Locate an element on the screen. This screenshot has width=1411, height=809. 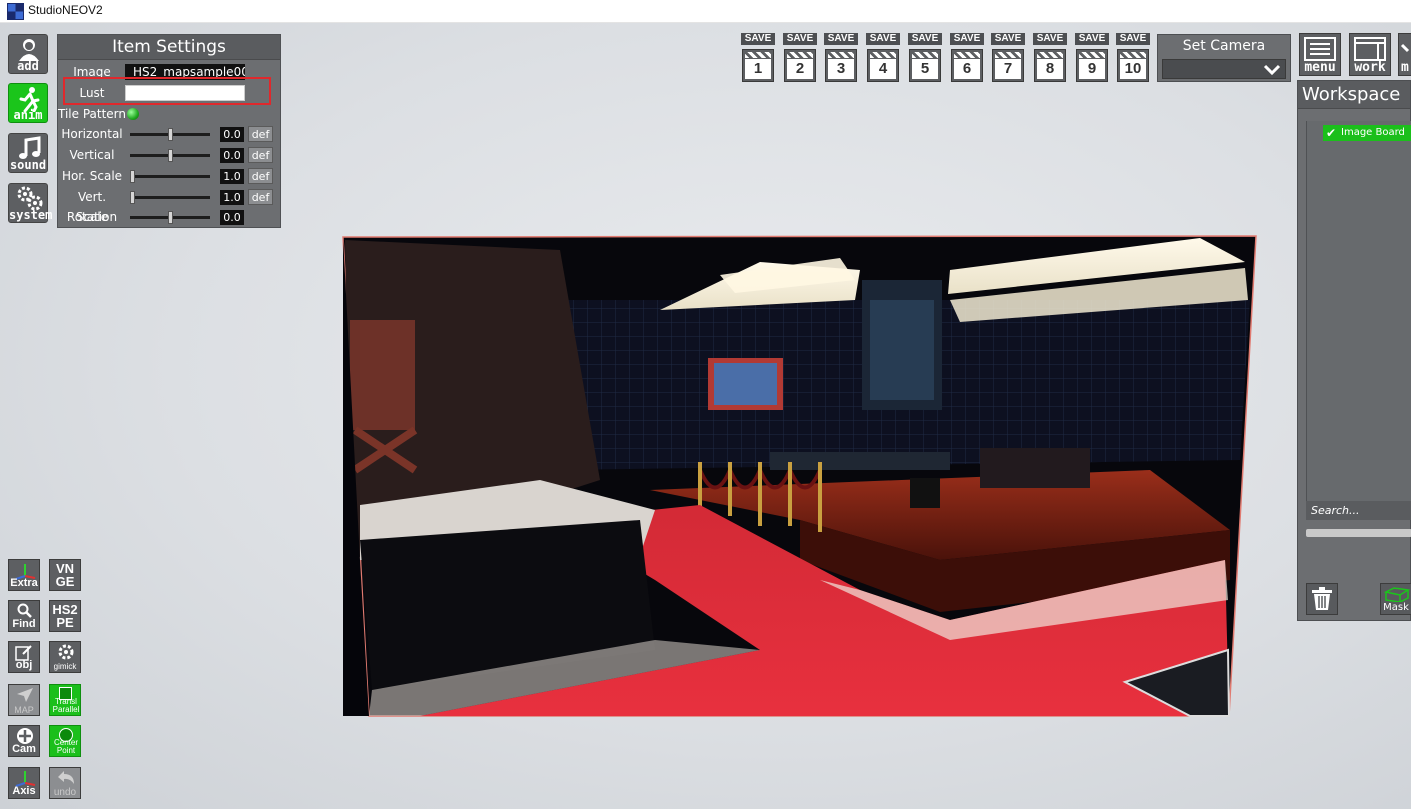
workspace-item: ✔ Image Board is located at coordinates (1367, 133).